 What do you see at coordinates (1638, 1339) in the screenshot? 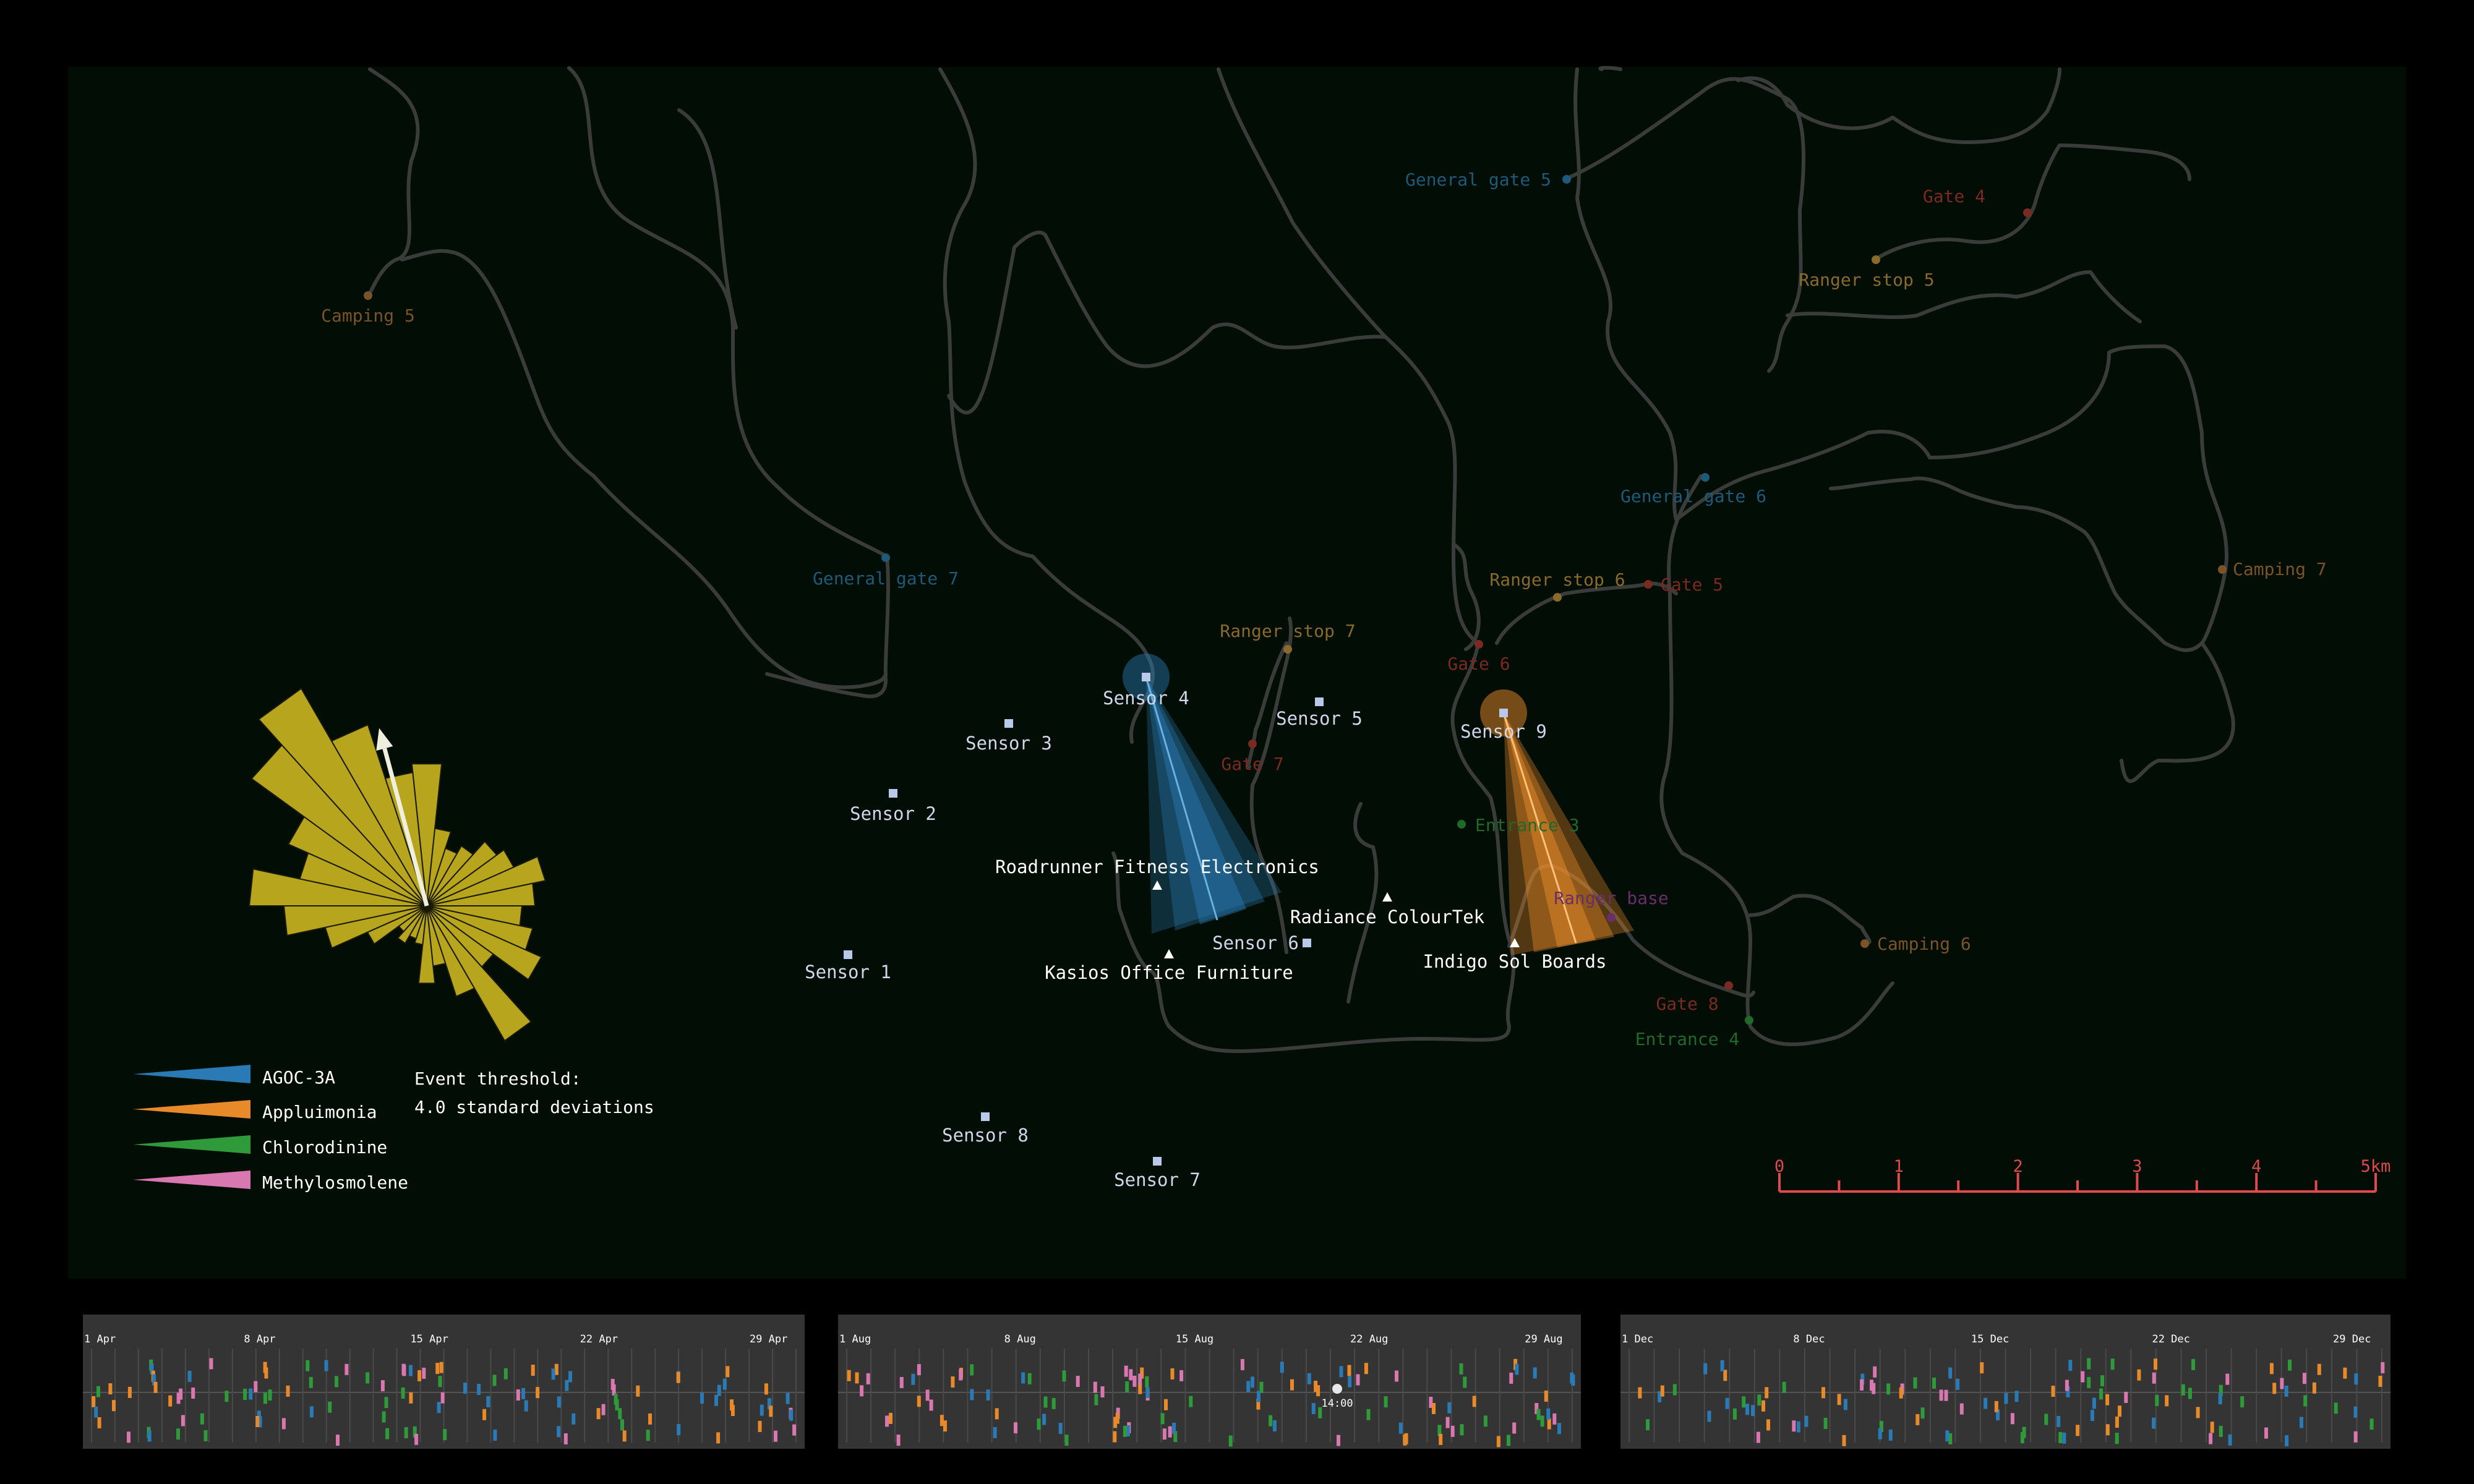
I see `timeline-date-label: 1 Dec` at bounding box center [1638, 1339].